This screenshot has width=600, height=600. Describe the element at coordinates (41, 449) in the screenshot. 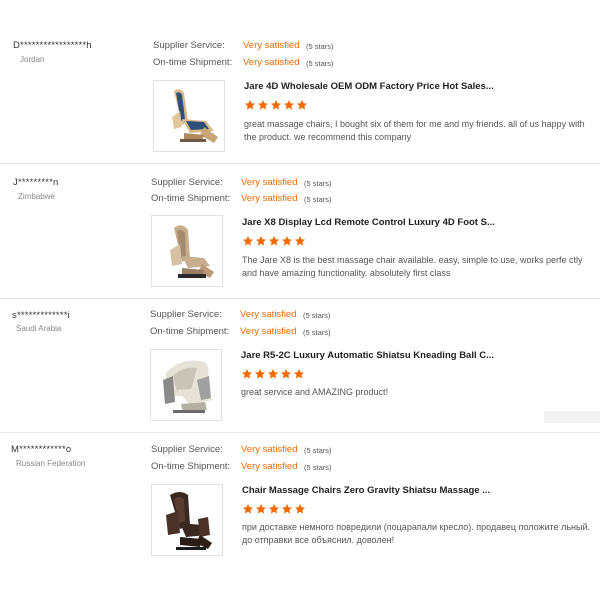

I see `buyer-name: M************o` at that location.